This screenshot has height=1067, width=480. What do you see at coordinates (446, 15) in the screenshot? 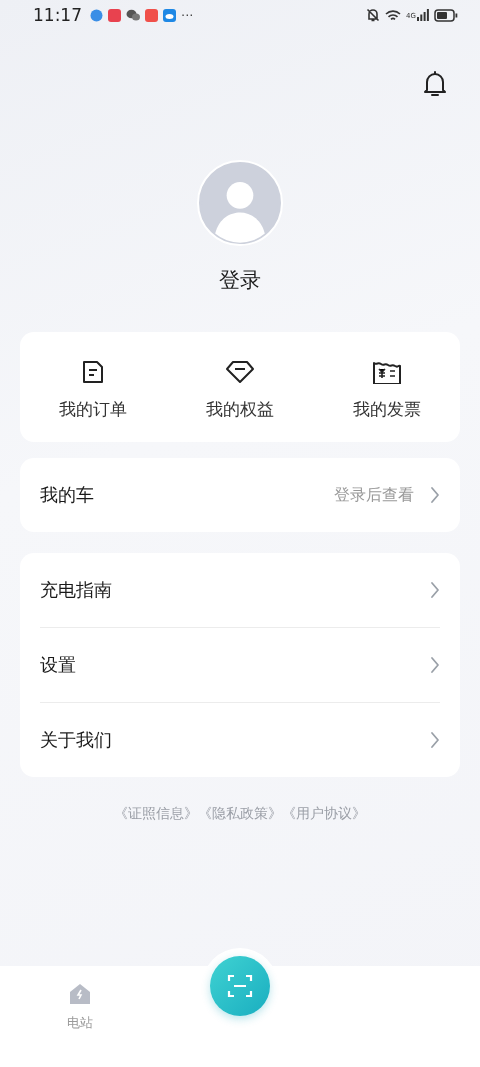
I see `battery-icon` at bounding box center [446, 15].